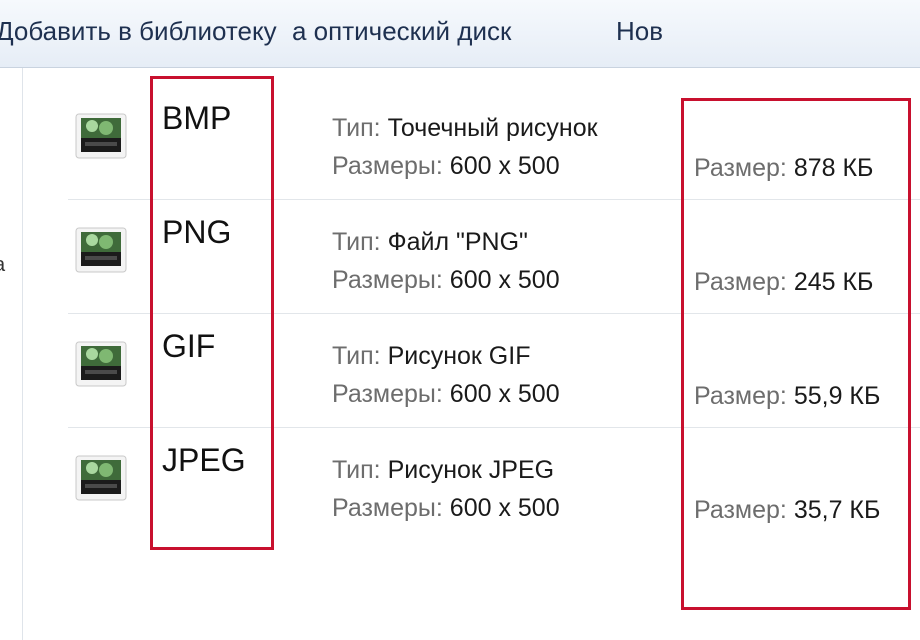 This screenshot has width=920, height=640. Describe the element at coordinates (2, 265) in the screenshot. I see `navigation-pane-text: а` at that location.